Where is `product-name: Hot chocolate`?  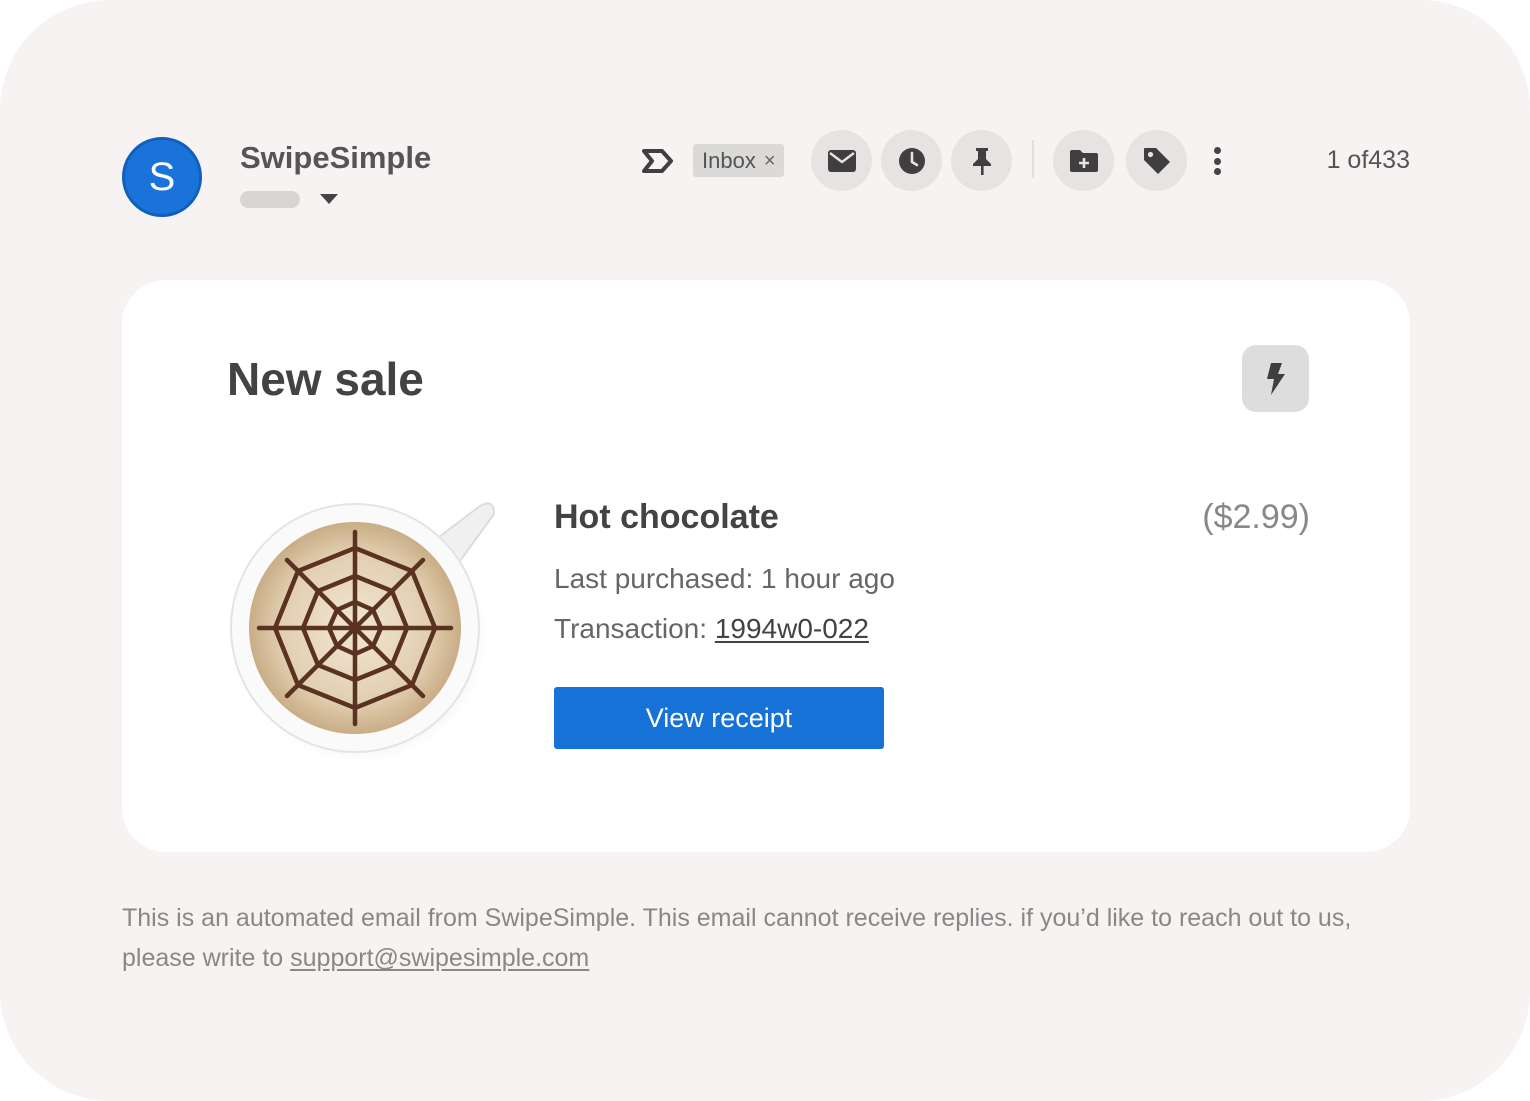
product-name: Hot chocolate is located at coordinates (666, 517).